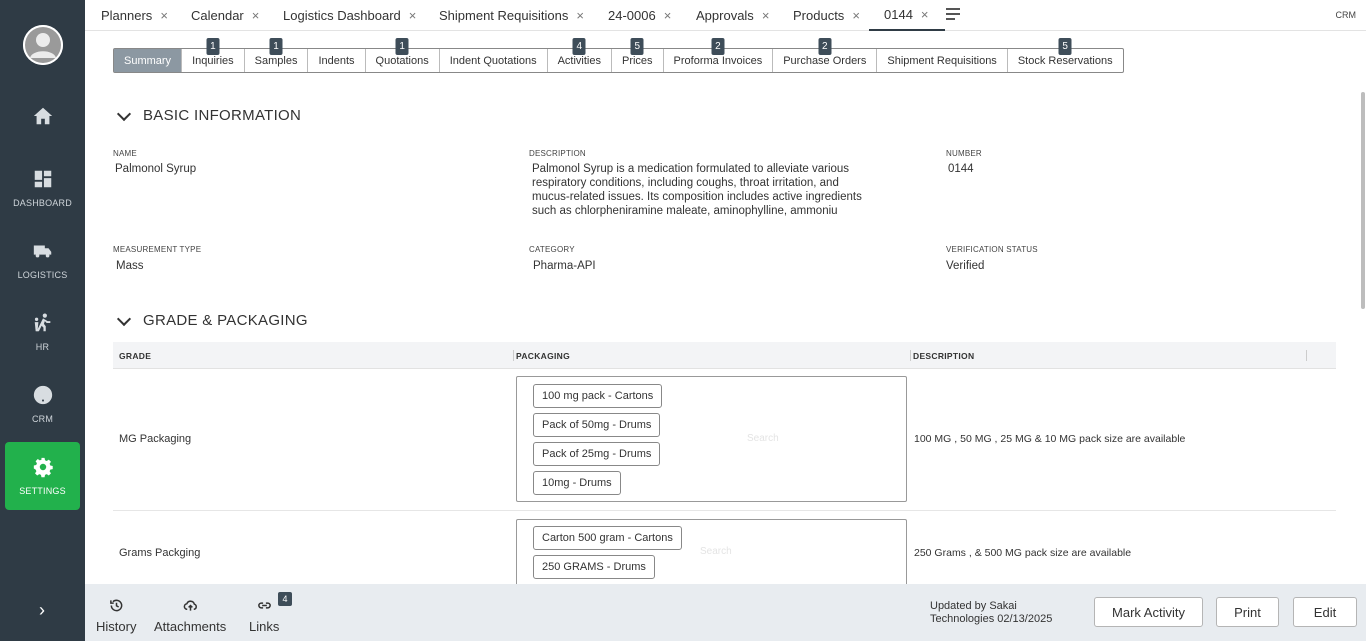  What do you see at coordinates (954, 15) in the screenshot?
I see `tab-menu-icon` at bounding box center [954, 15].